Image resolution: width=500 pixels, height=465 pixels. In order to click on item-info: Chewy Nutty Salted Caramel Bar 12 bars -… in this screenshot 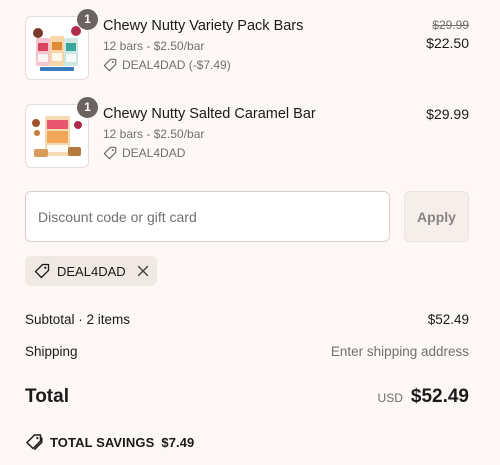, I will do `click(256, 132)`.